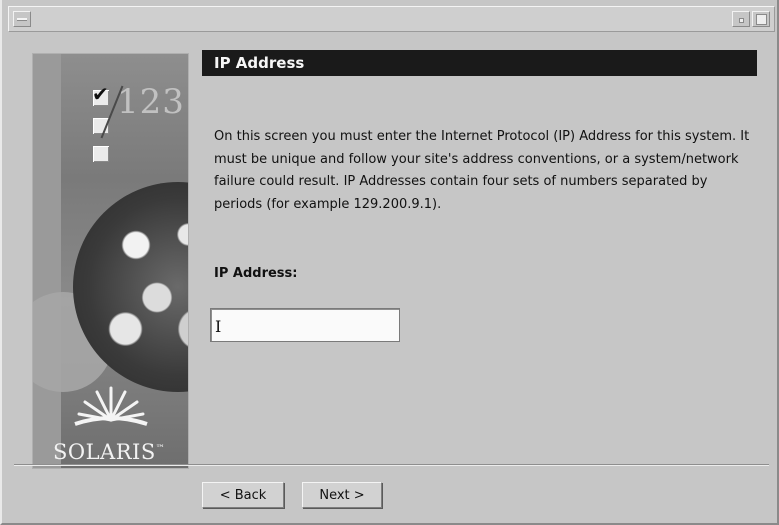  I want to click on checkbox-empty-icon, so click(101, 154).